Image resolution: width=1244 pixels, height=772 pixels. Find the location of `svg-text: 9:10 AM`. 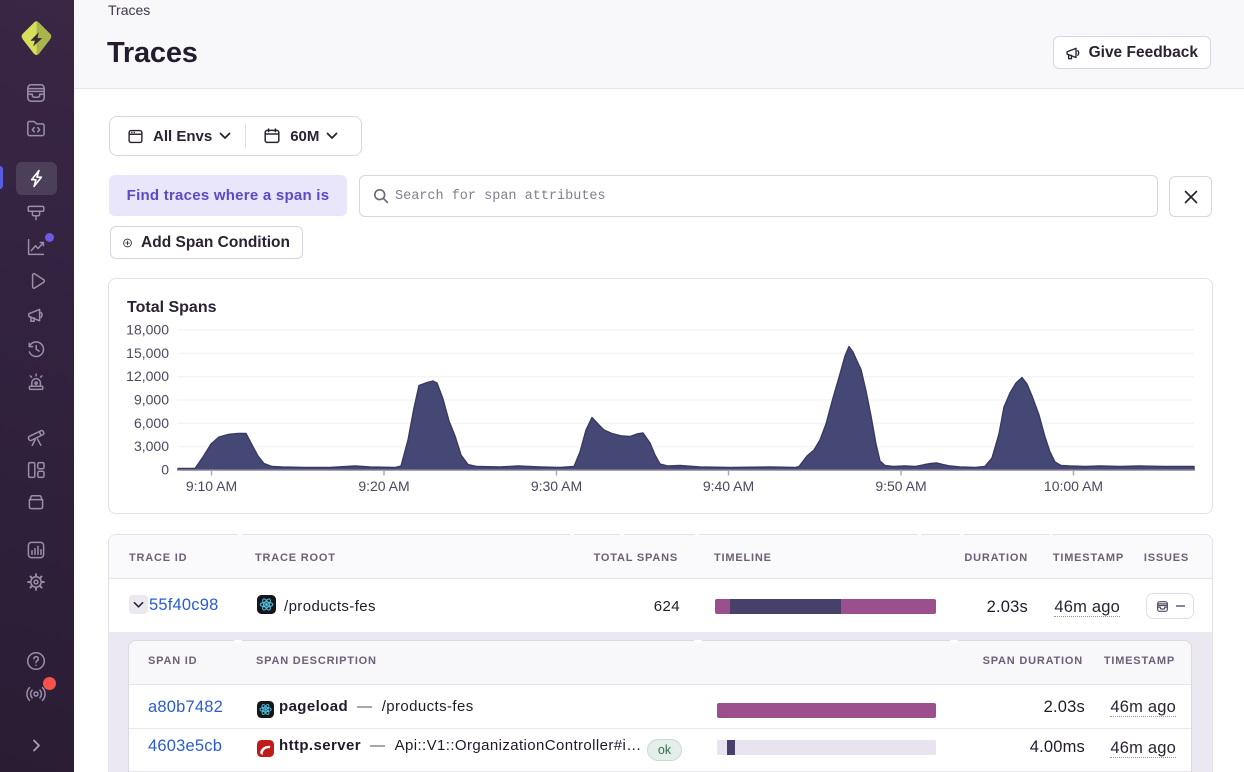

svg-text: 9:10 AM is located at coordinates (211, 486).